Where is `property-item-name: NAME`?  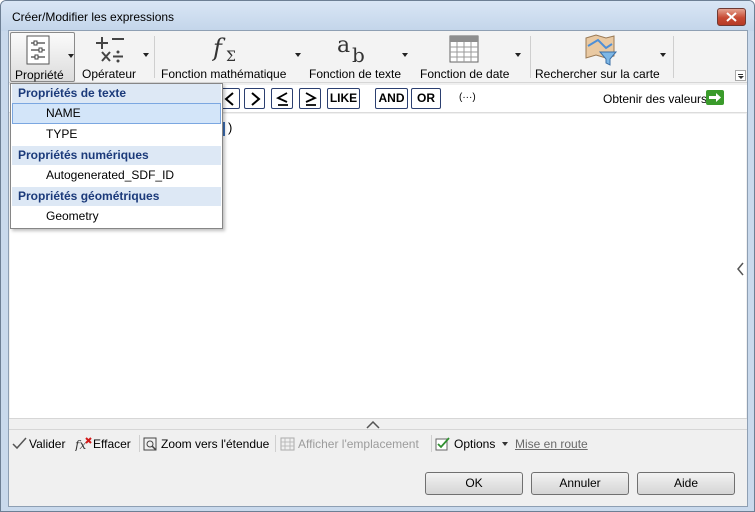 property-item-name: NAME is located at coordinates (116, 113).